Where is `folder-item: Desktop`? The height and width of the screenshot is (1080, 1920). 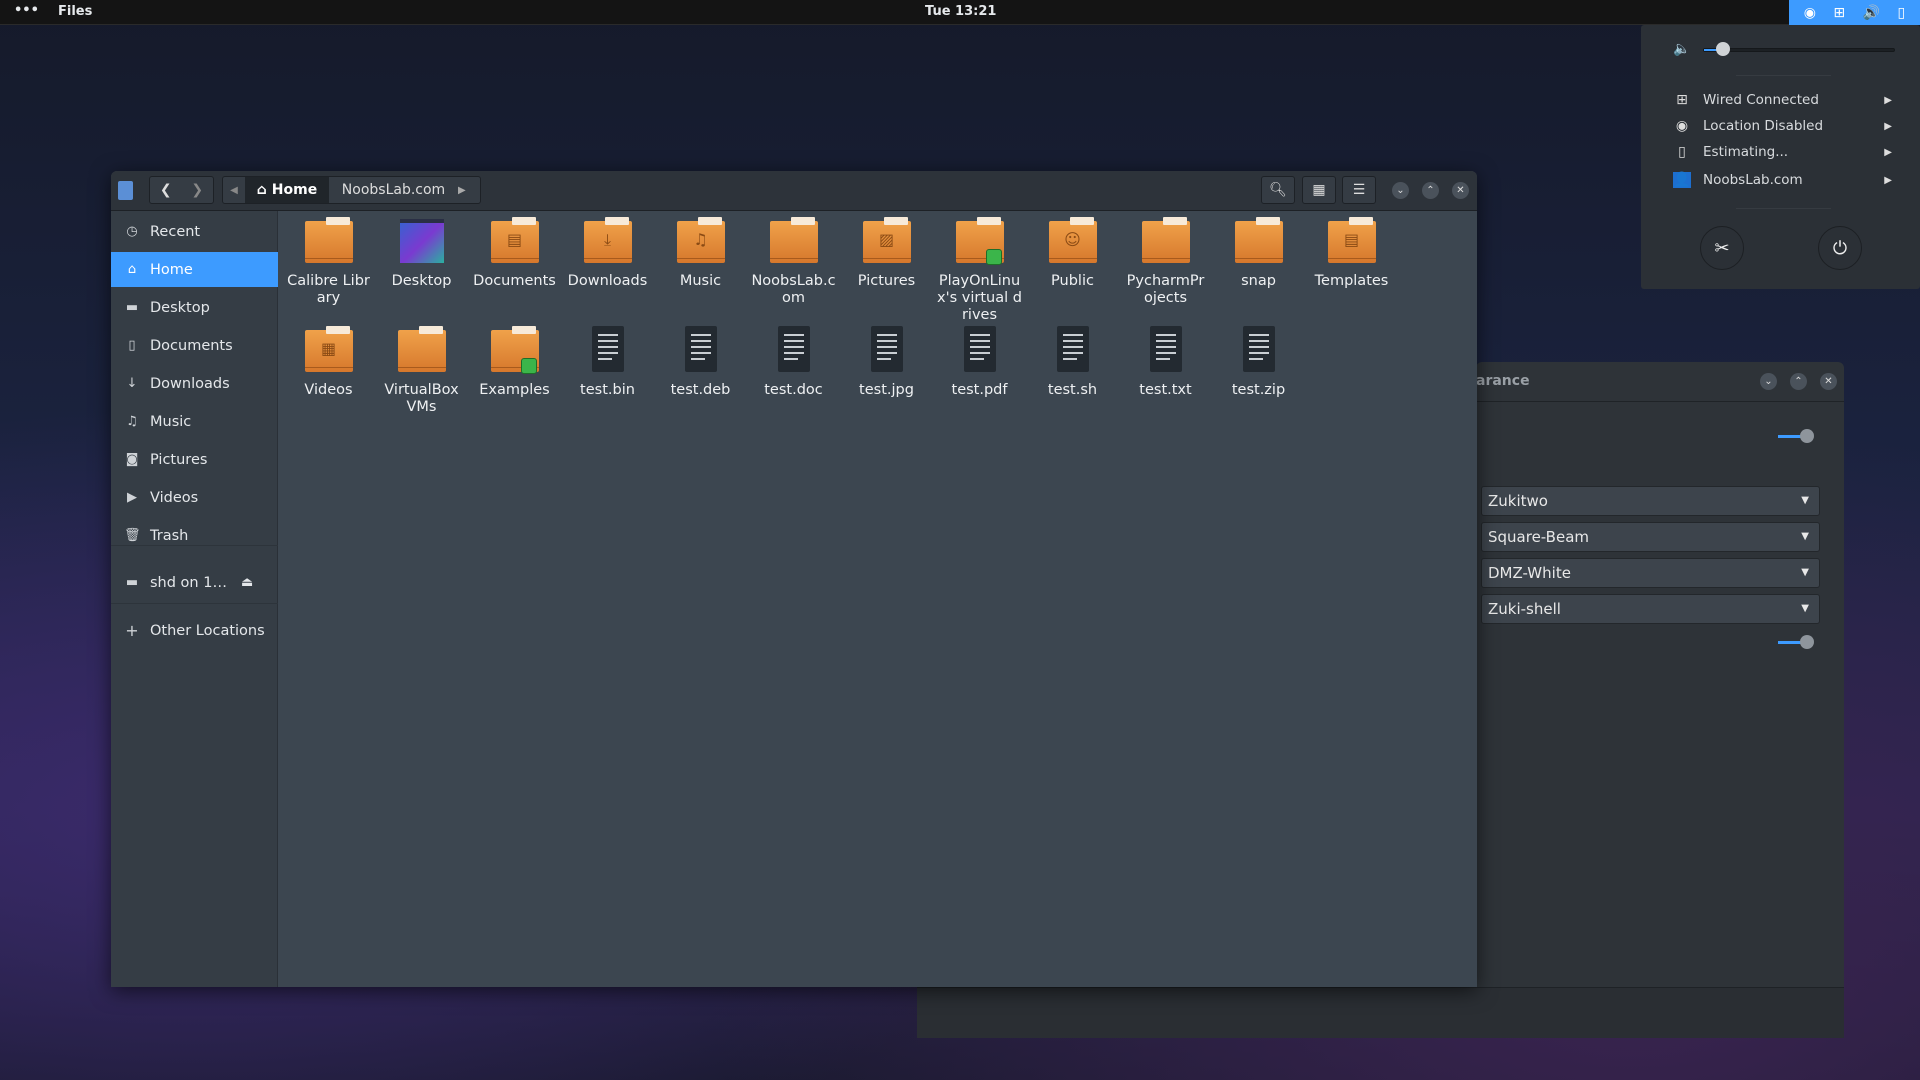 folder-item: Desktop is located at coordinates (421, 253).